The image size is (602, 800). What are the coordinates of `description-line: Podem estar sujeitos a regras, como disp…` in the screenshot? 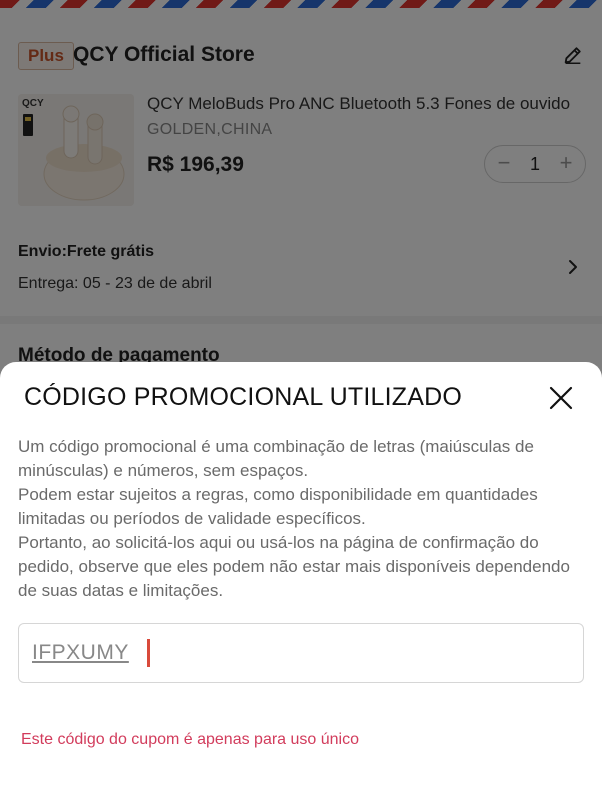 It's located at (278, 506).